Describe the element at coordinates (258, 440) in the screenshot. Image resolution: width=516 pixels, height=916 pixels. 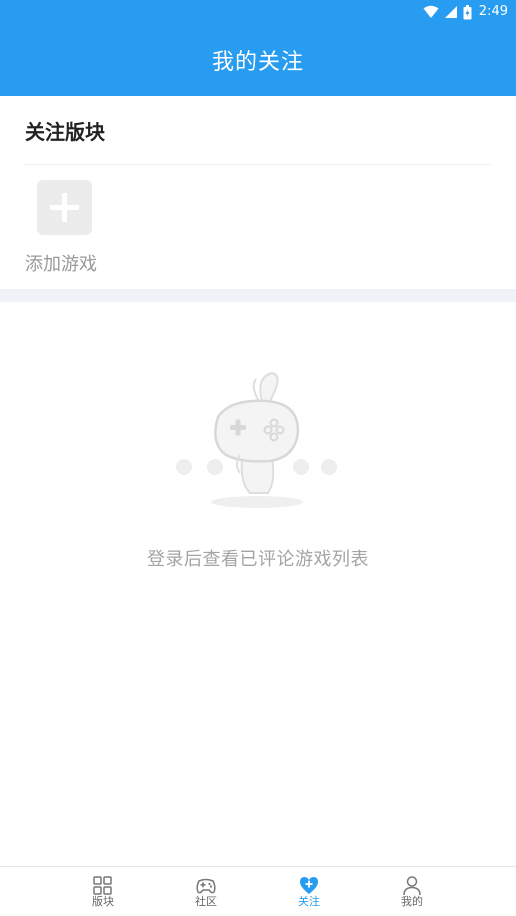
I see `bunny-gamepad-icon` at that location.